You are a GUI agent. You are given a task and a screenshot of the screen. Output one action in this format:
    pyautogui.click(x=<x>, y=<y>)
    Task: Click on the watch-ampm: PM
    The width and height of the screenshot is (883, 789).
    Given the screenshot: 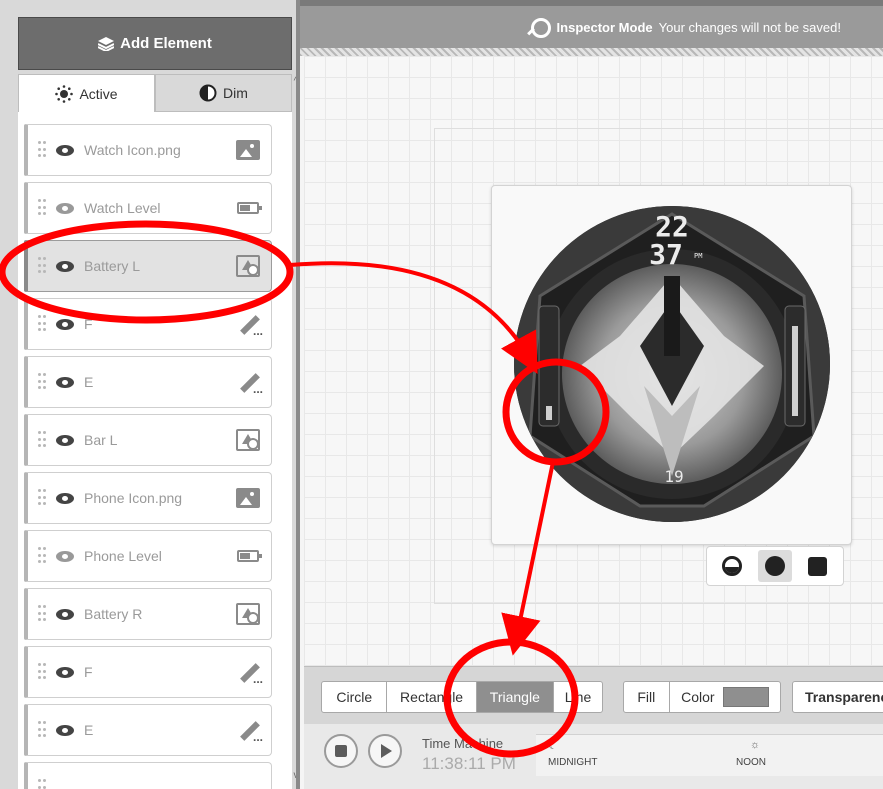 What is the action you would take?
    pyautogui.click(x=698, y=256)
    